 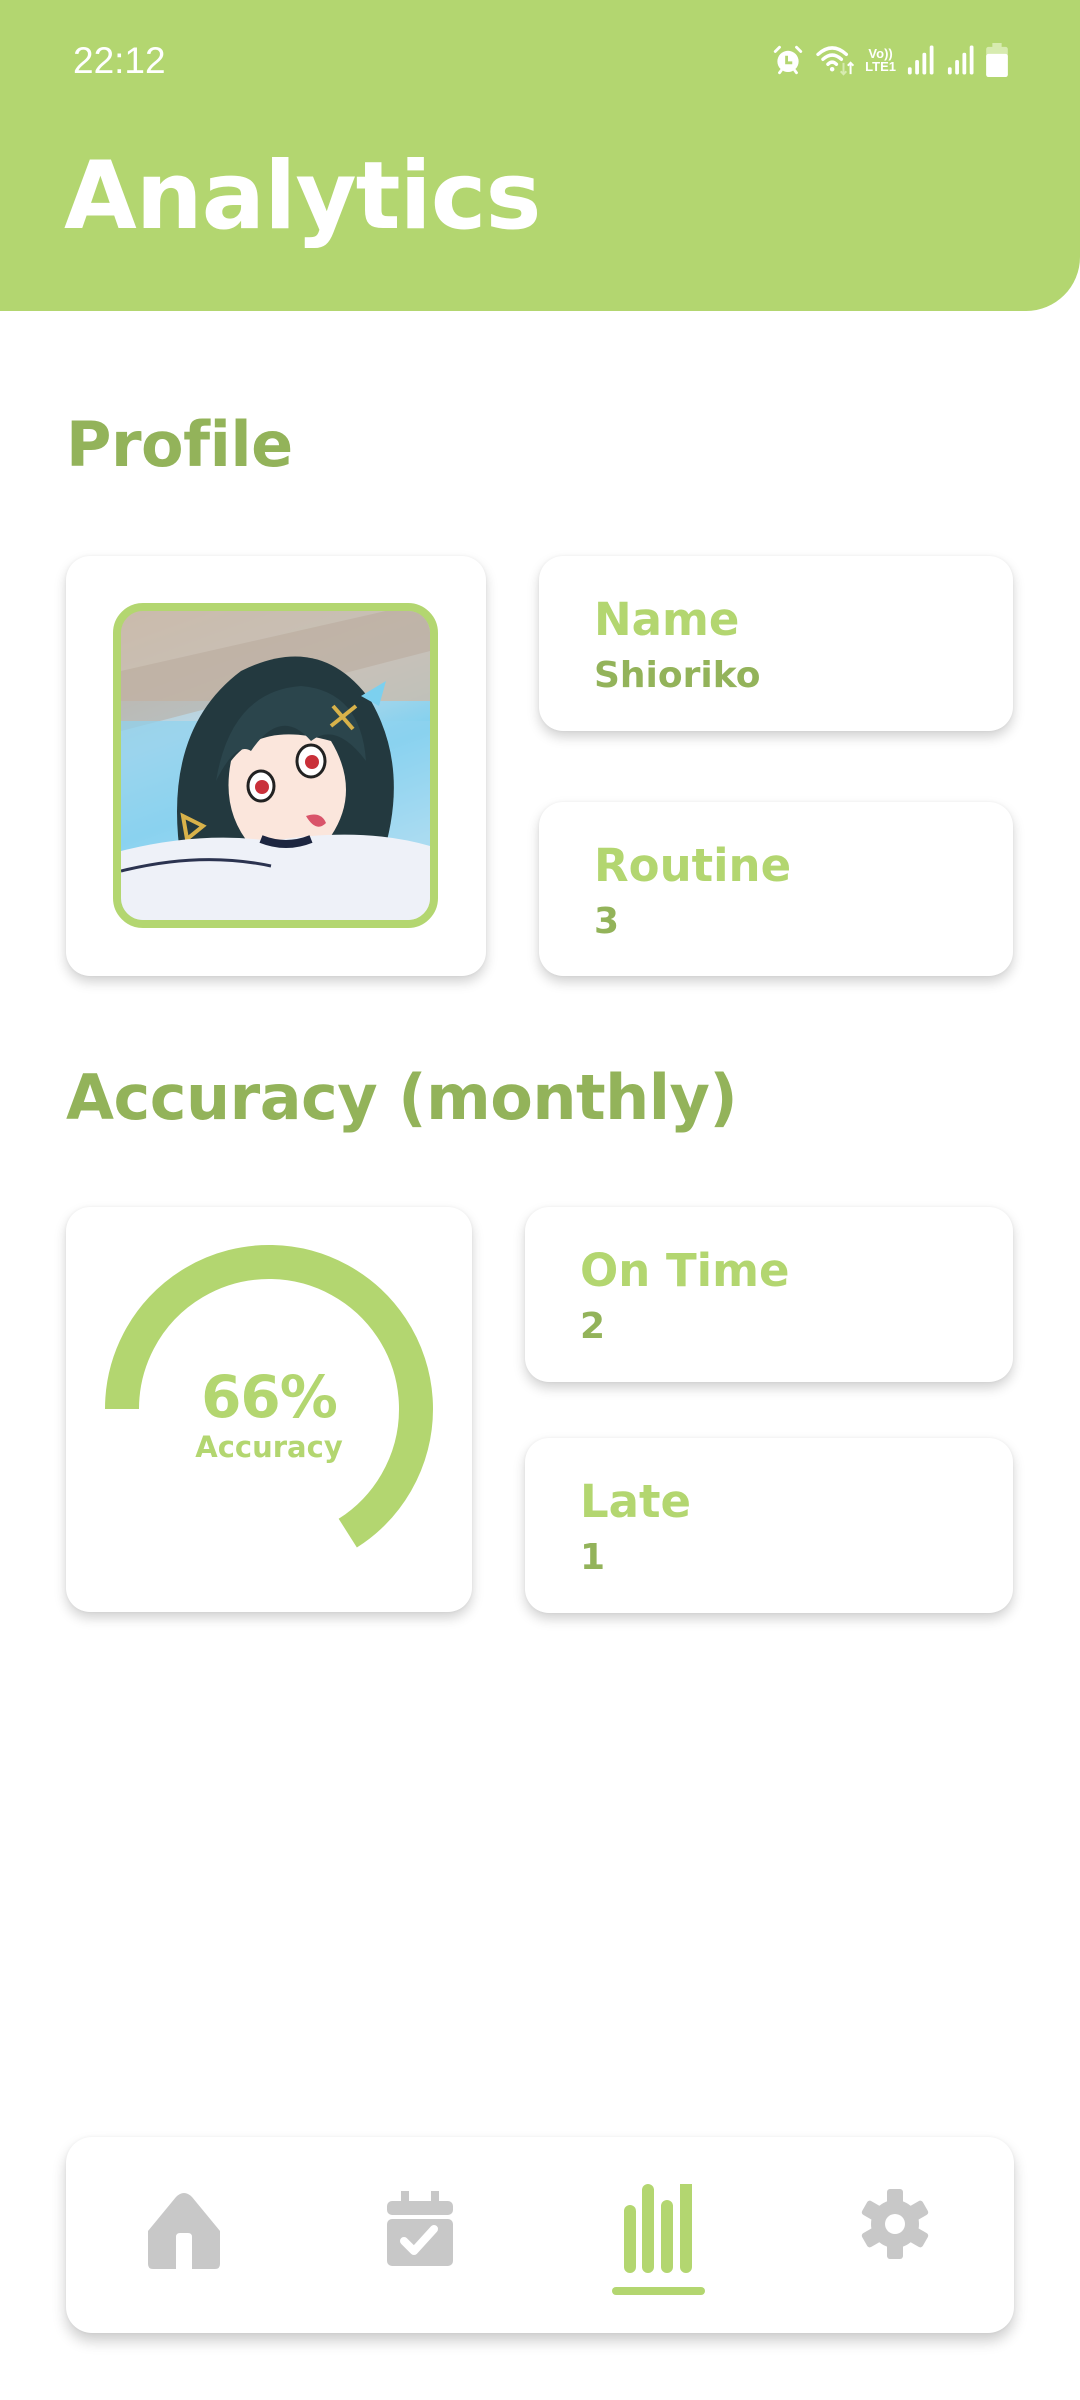 I want to click on routine-label: Routine, so click(x=693, y=865).